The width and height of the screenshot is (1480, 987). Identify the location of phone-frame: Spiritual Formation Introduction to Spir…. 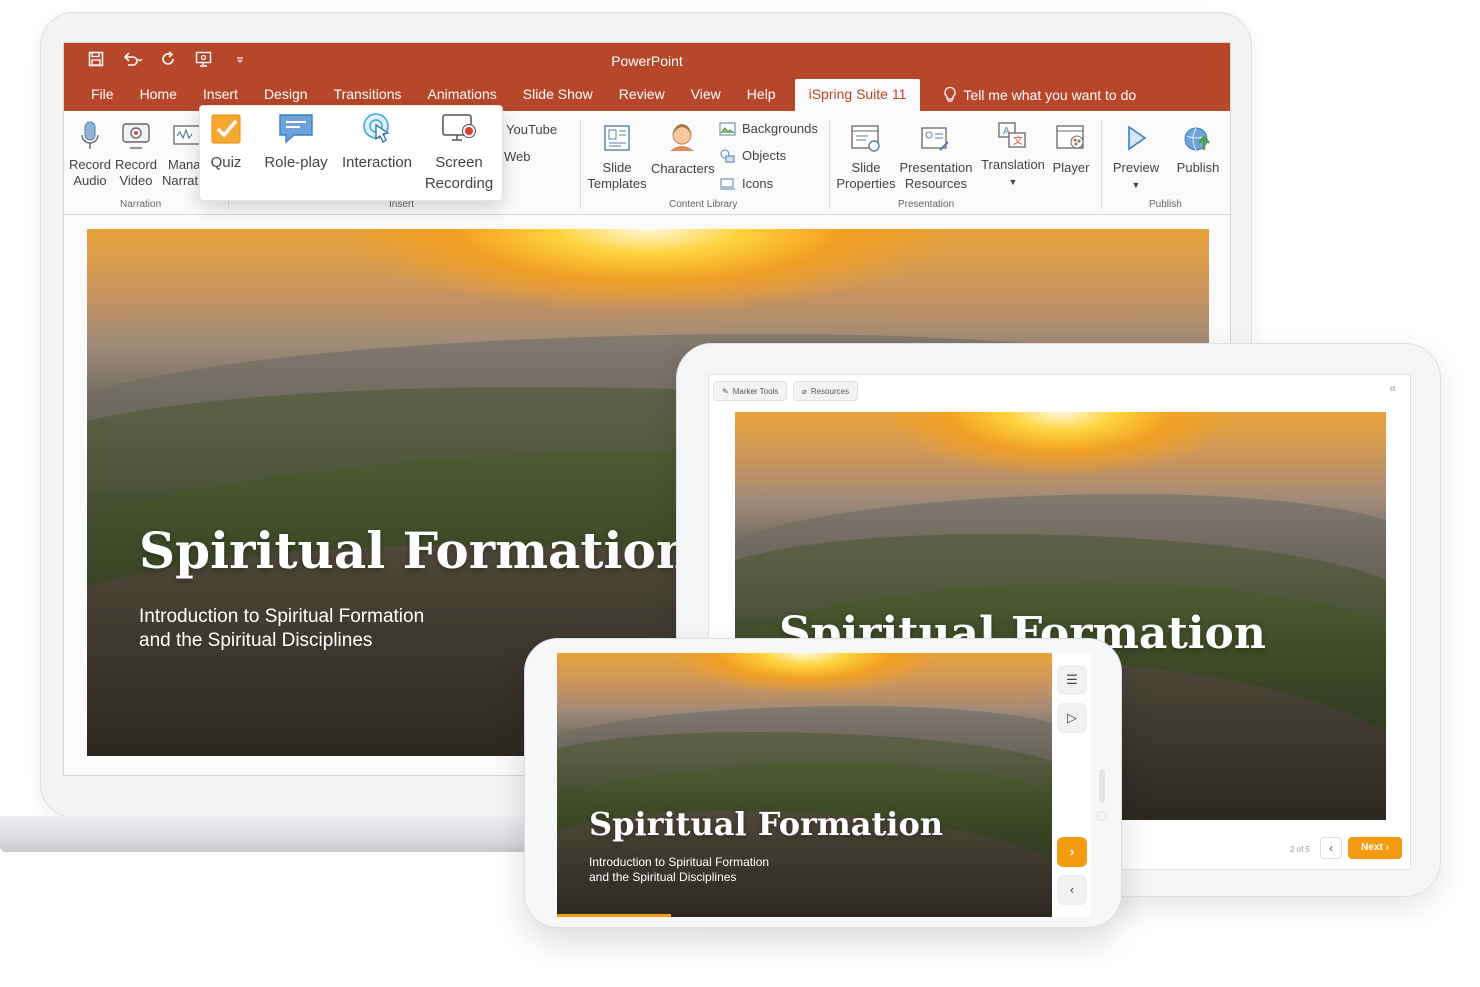
(823, 783).